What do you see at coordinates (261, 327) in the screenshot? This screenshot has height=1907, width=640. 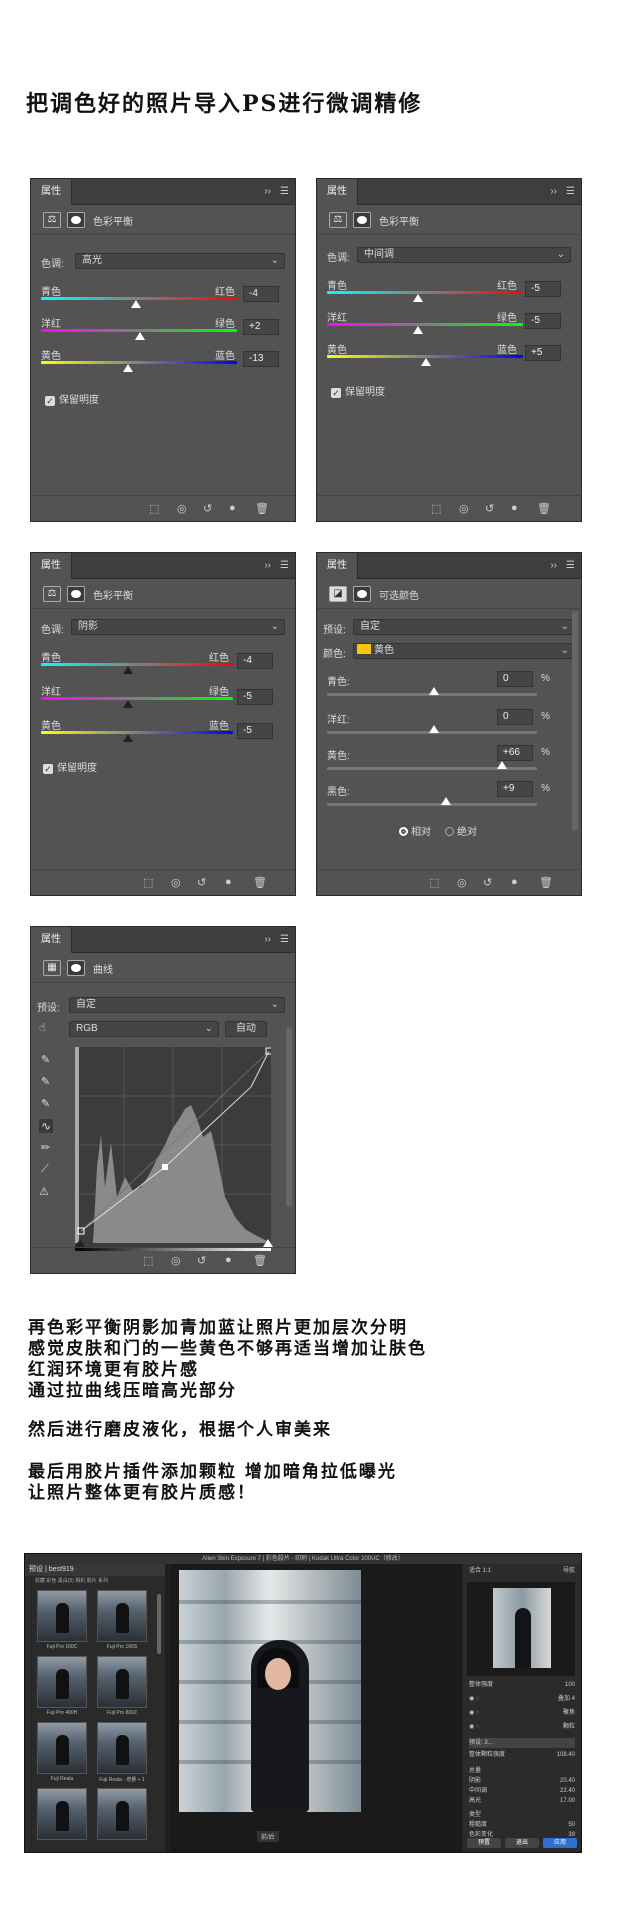 I see `value-field: +2` at bounding box center [261, 327].